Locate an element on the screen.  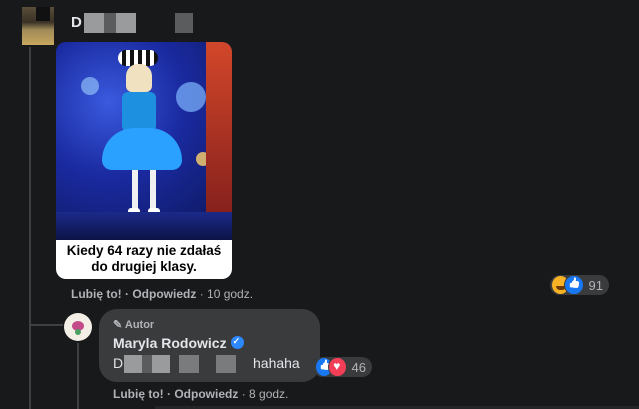
thread-line-main is located at coordinates (30, 228).